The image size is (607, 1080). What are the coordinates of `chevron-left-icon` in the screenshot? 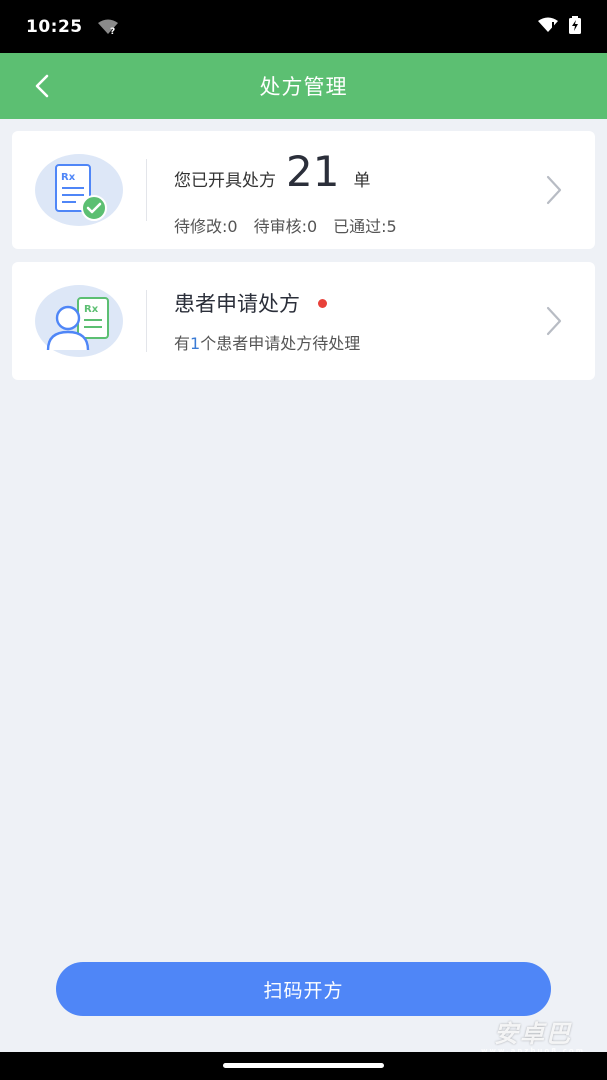 It's located at (42, 86).